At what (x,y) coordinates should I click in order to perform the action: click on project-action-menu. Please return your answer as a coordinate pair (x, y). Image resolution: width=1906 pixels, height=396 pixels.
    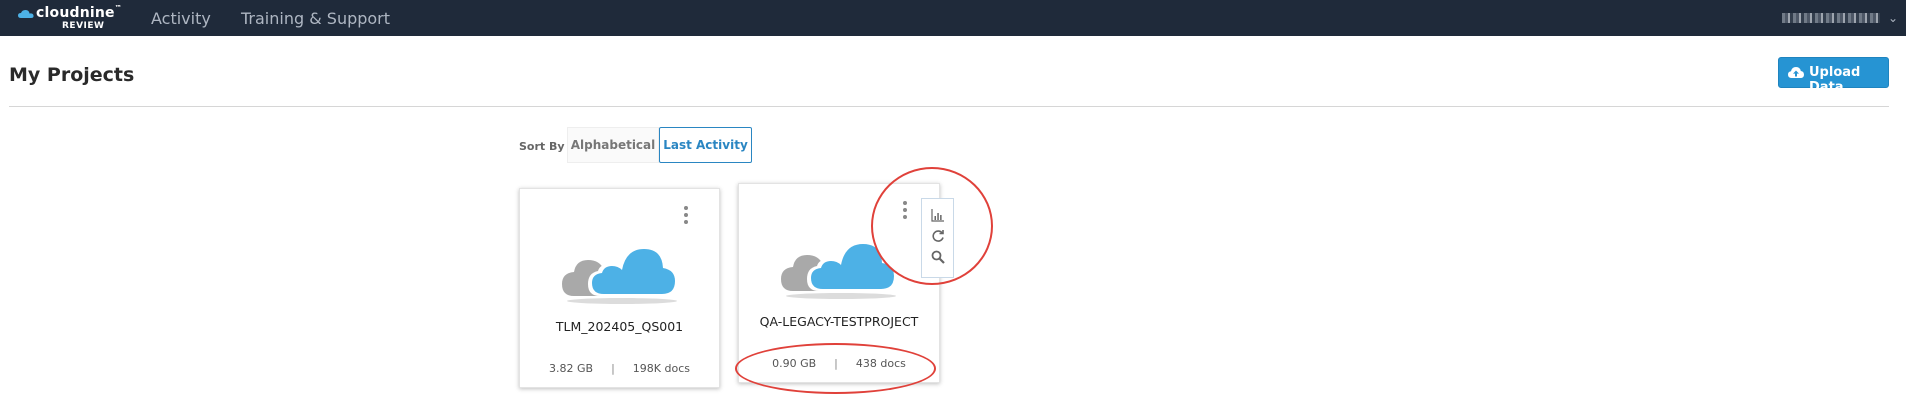
    Looking at the image, I should click on (937, 238).